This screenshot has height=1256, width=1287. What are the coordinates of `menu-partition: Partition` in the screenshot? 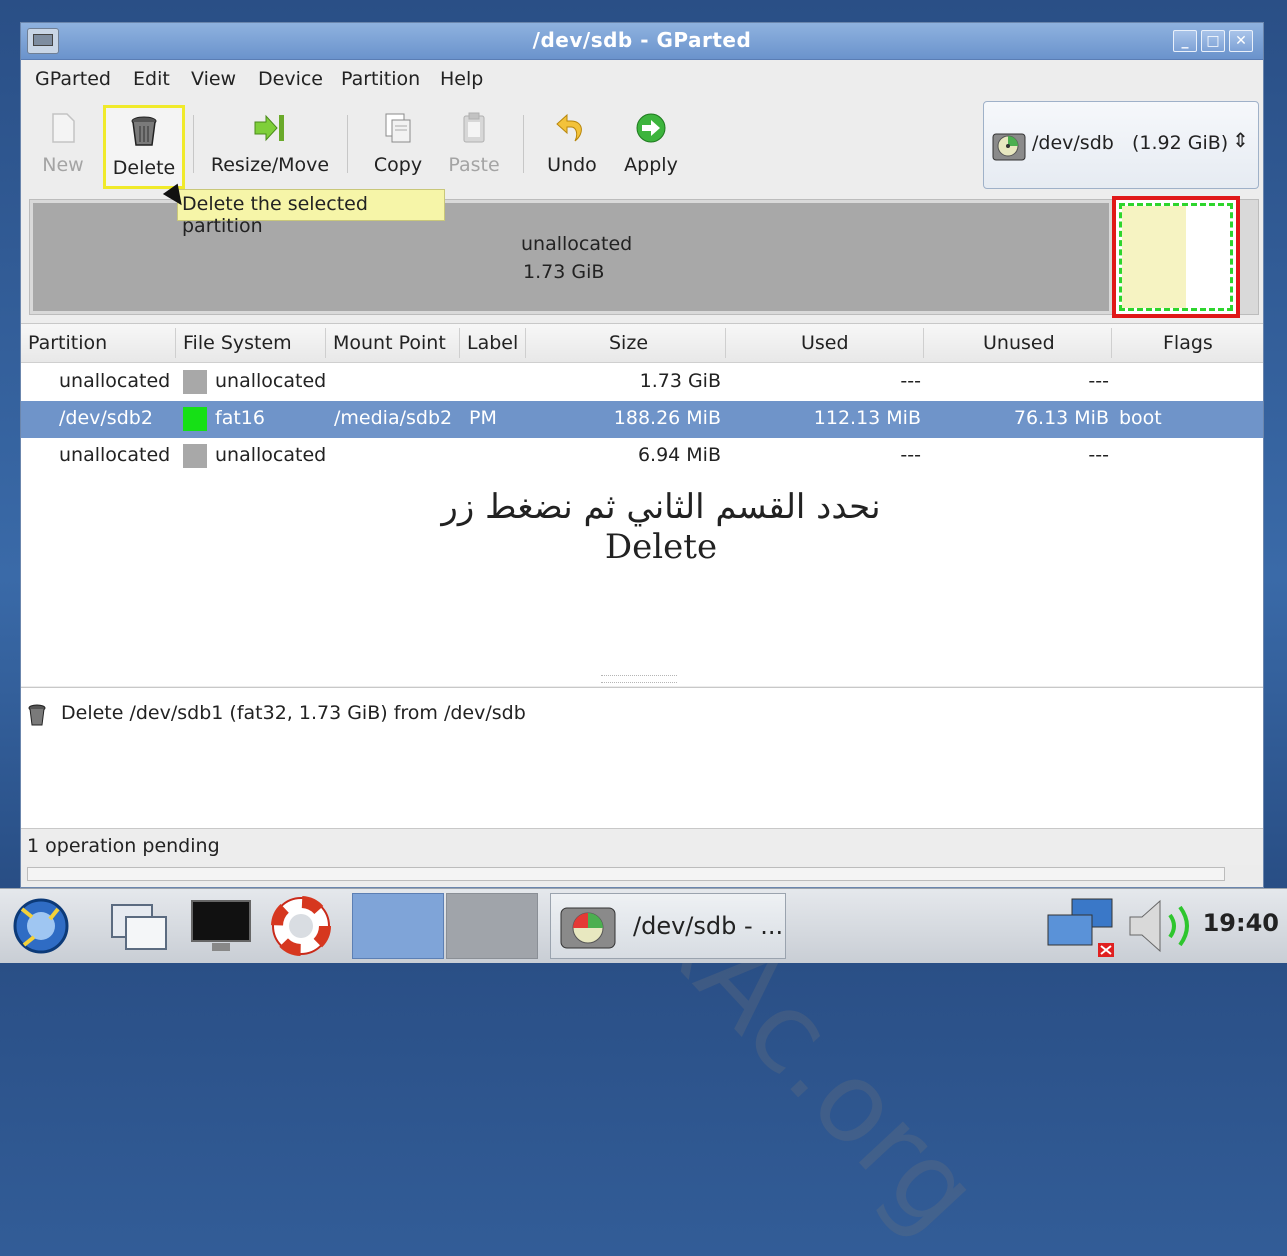 It's located at (380, 79).